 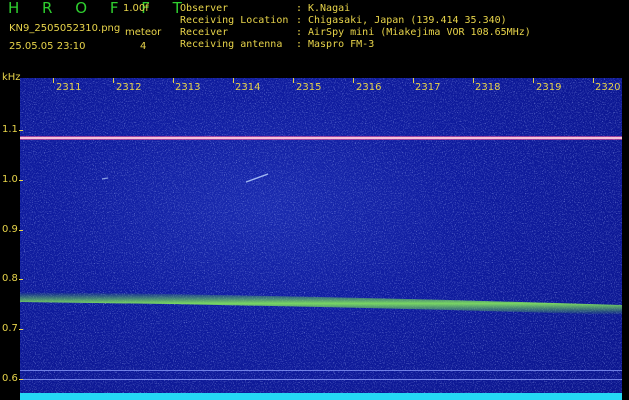 I want to click on app-brand: H R O F F T, so click(x=99, y=8).